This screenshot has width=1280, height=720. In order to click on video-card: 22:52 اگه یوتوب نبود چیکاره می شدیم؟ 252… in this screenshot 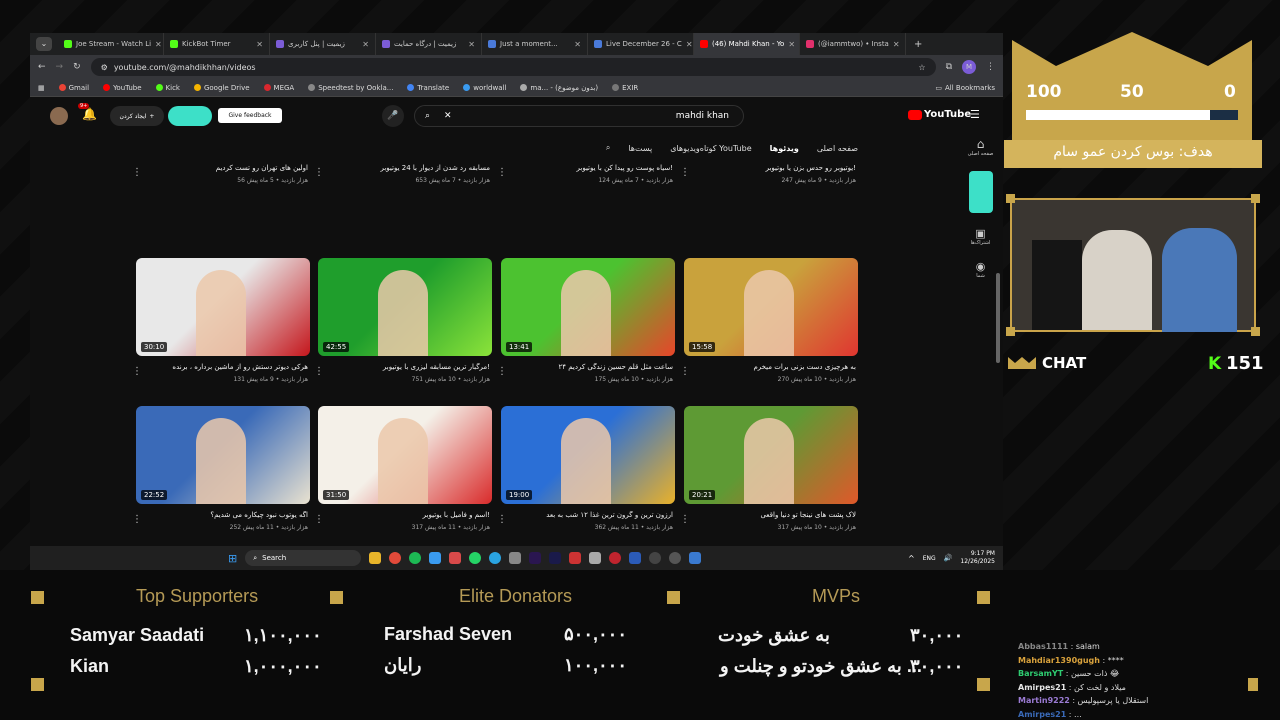, I will do `click(223, 468)`.